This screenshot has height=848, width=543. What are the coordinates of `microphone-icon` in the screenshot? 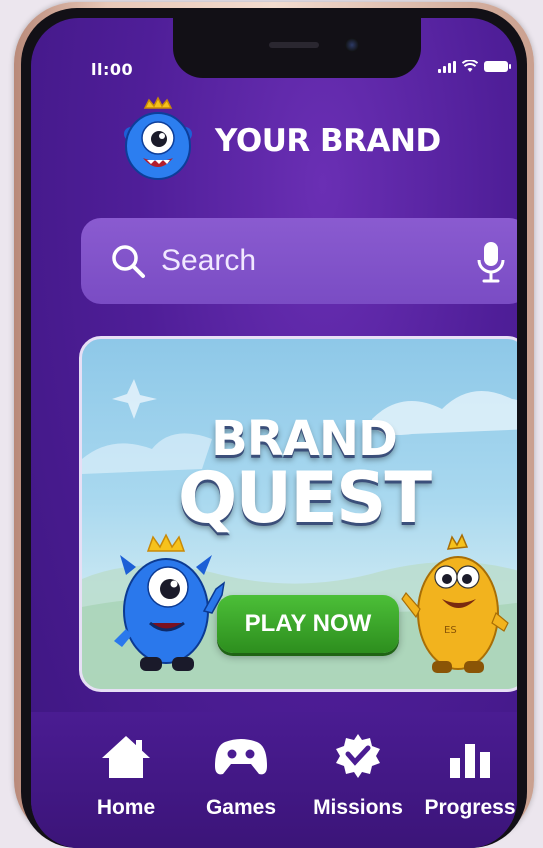 It's located at (491, 262).